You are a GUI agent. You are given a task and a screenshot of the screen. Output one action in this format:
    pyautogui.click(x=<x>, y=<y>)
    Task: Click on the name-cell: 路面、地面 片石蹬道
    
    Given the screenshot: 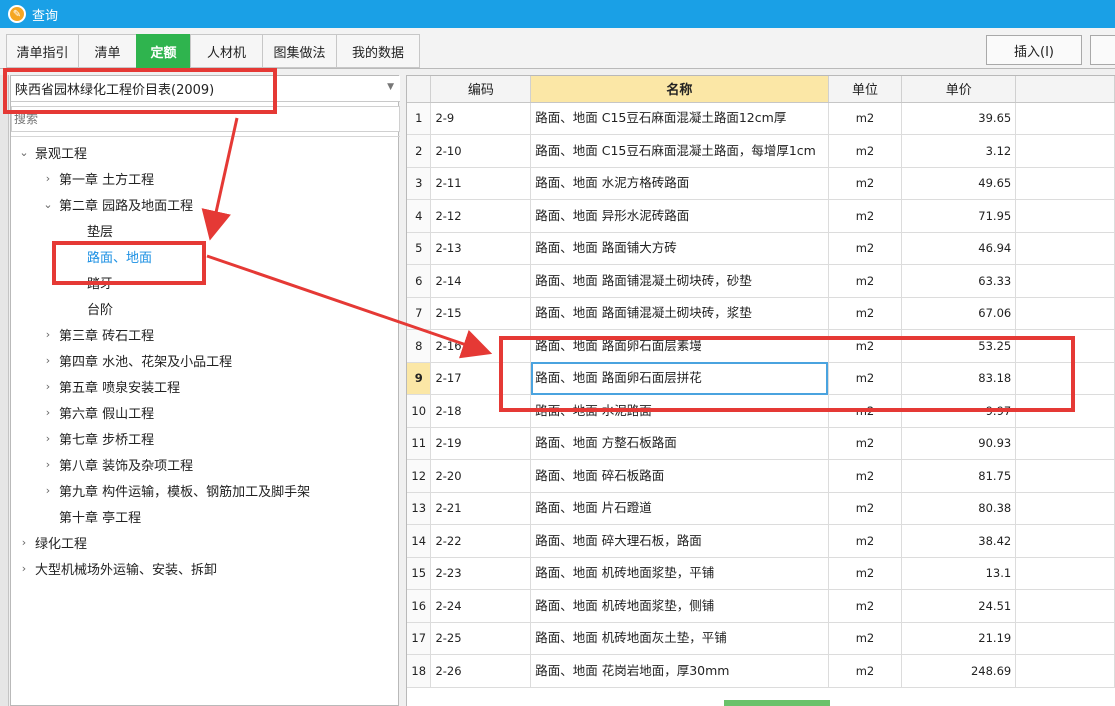 What is the action you would take?
    pyautogui.click(x=679, y=508)
    